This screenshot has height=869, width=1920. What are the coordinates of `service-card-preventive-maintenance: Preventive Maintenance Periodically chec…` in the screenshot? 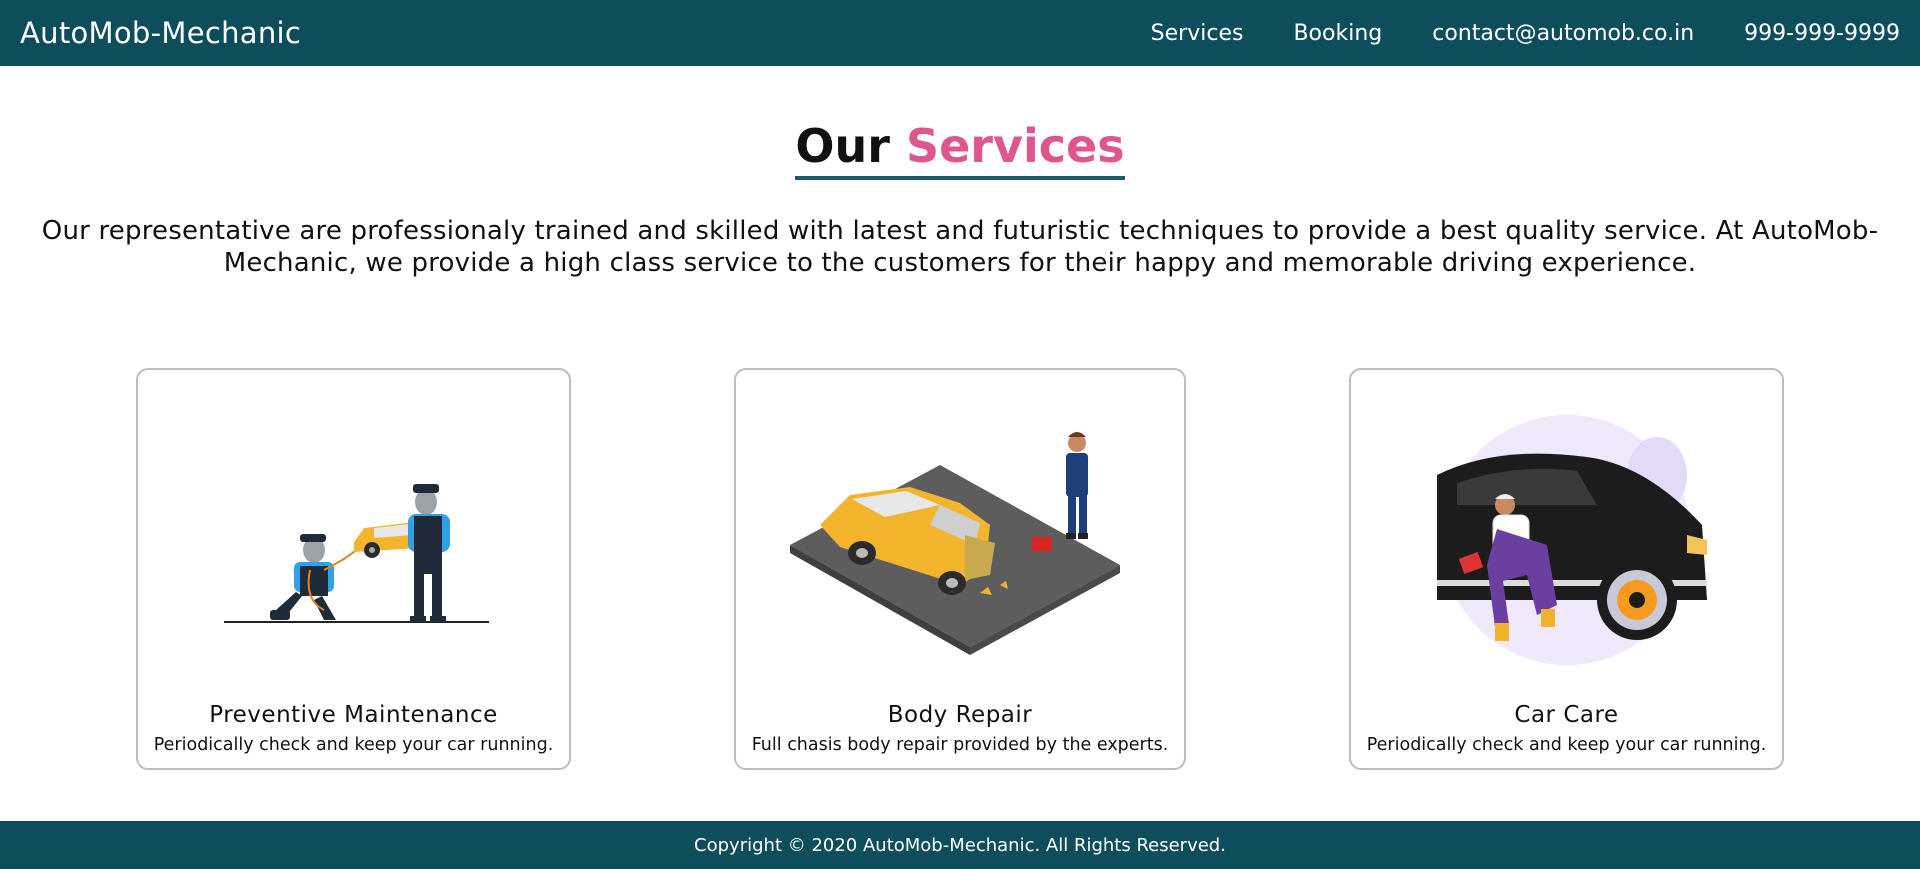 It's located at (353, 569).